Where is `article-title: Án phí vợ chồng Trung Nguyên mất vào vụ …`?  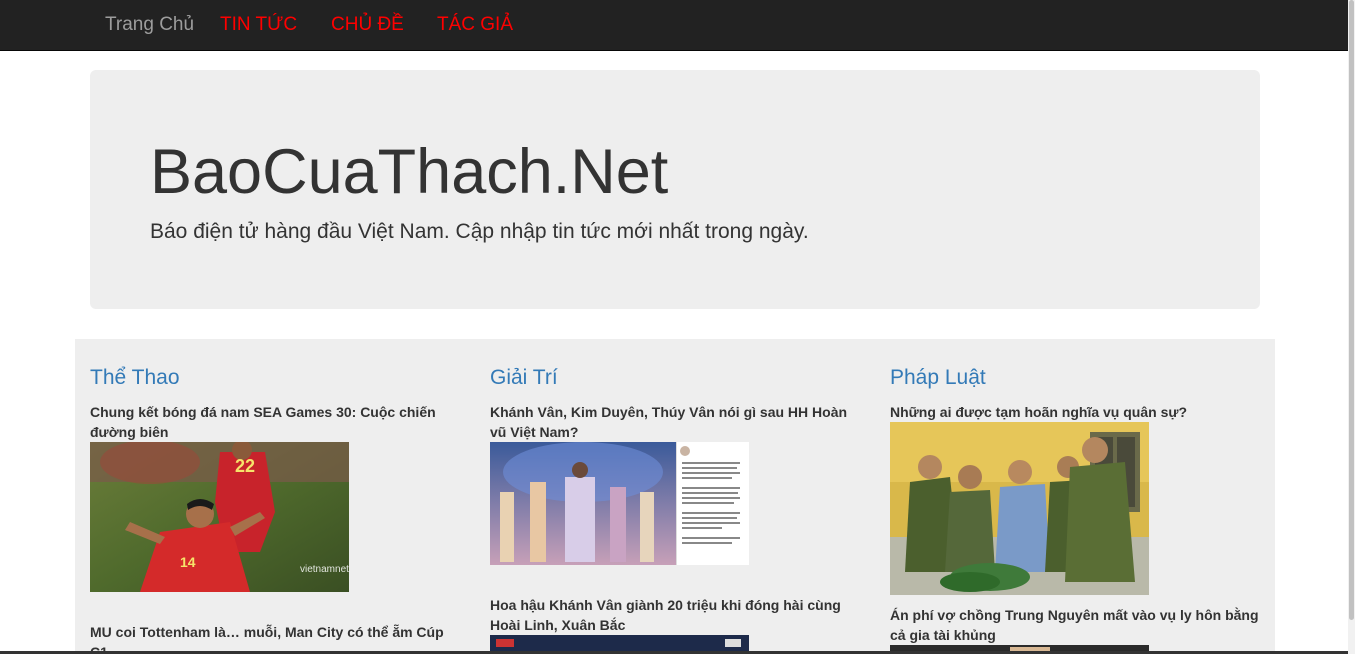 article-title: Án phí vợ chồng Trung Nguyên mất vào vụ … is located at coordinates (1075, 625).